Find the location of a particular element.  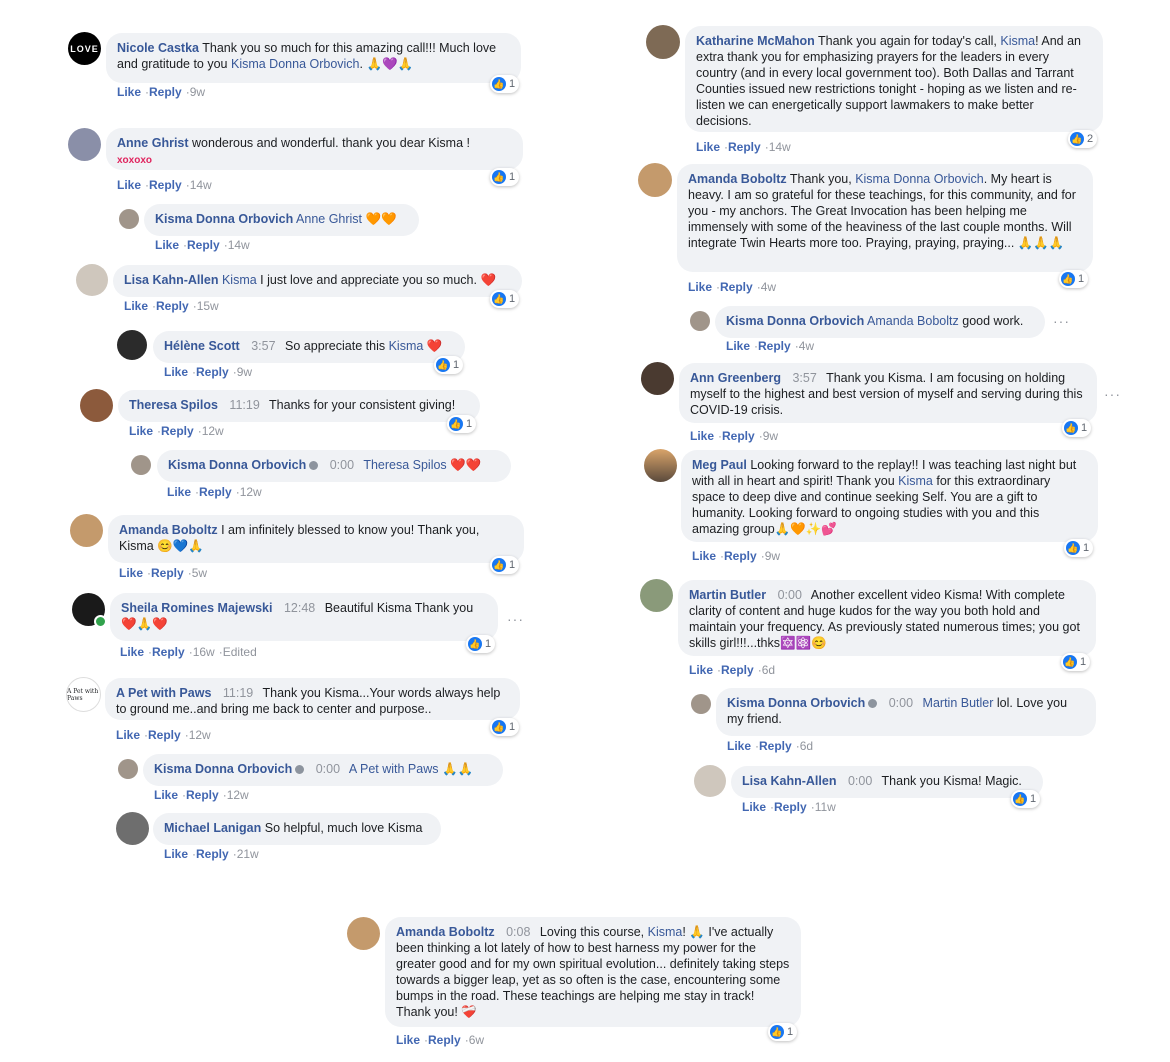

mention-link: A Pet with Paws is located at coordinates (394, 769).